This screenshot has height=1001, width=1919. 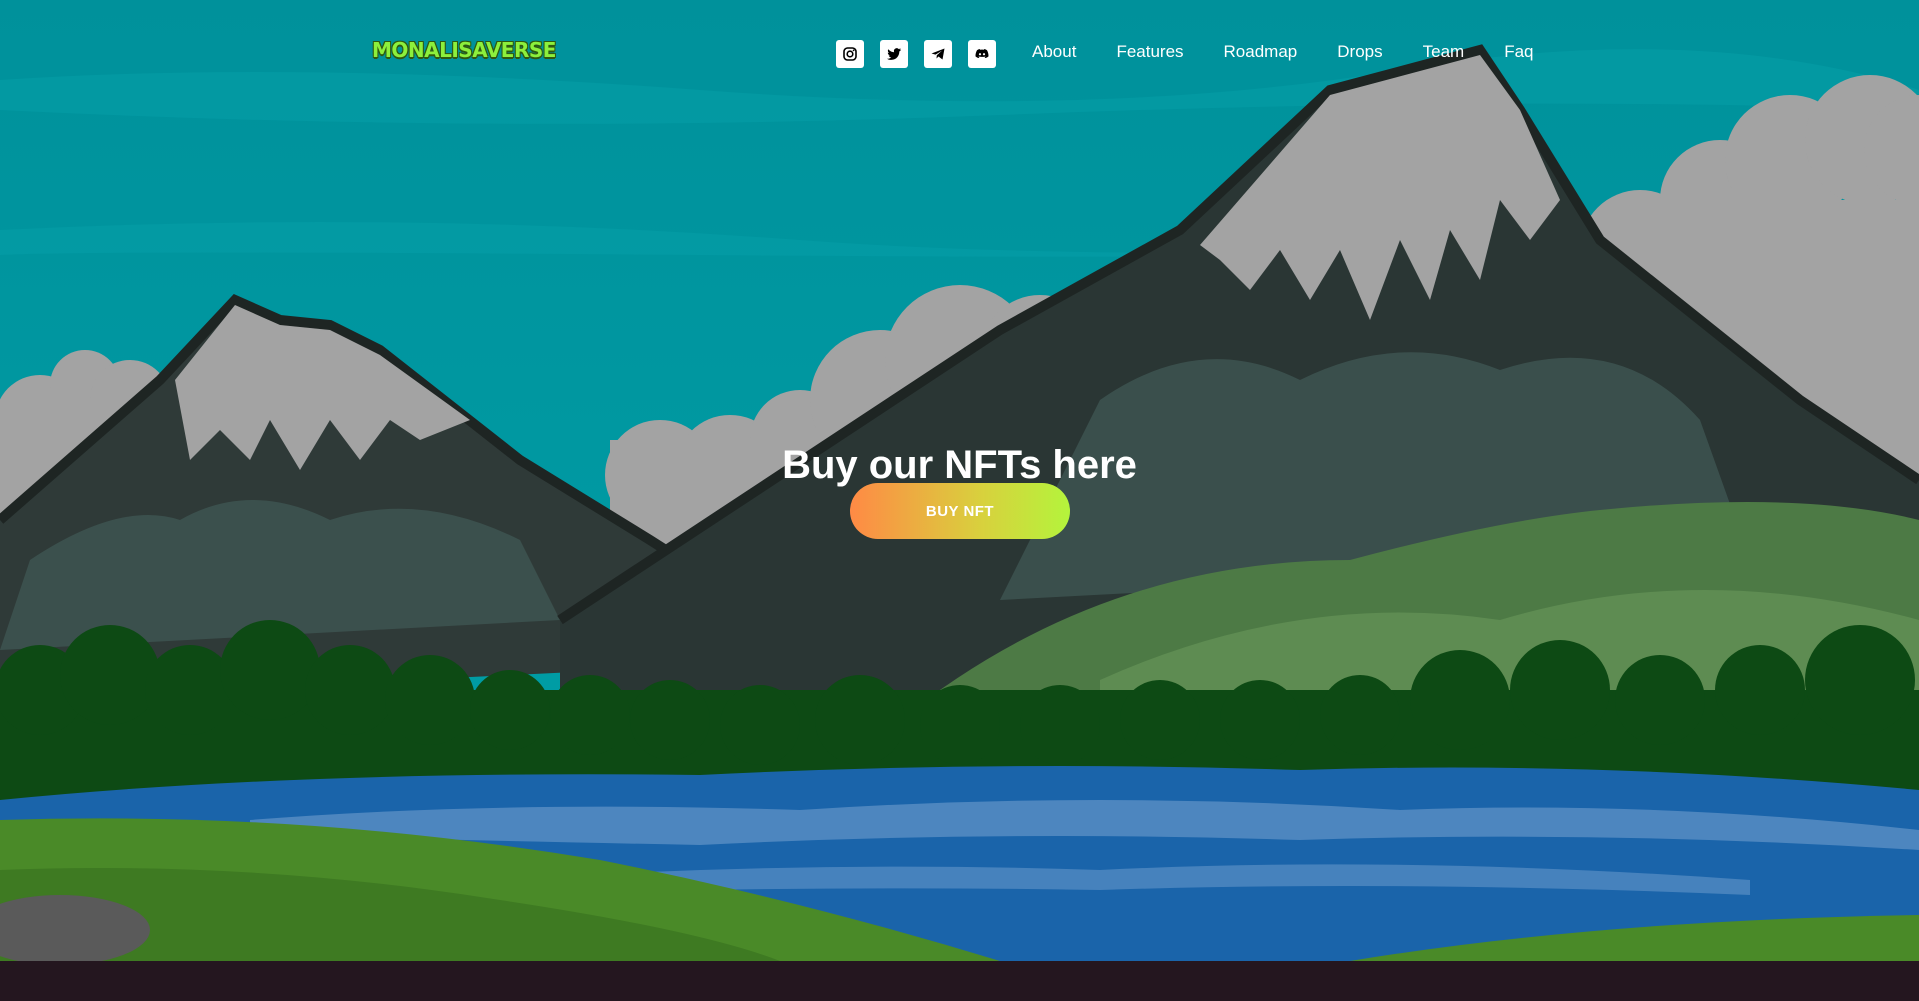 What do you see at coordinates (1261, 52) in the screenshot?
I see `nav-item-roadmap: Roadmap` at bounding box center [1261, 52].